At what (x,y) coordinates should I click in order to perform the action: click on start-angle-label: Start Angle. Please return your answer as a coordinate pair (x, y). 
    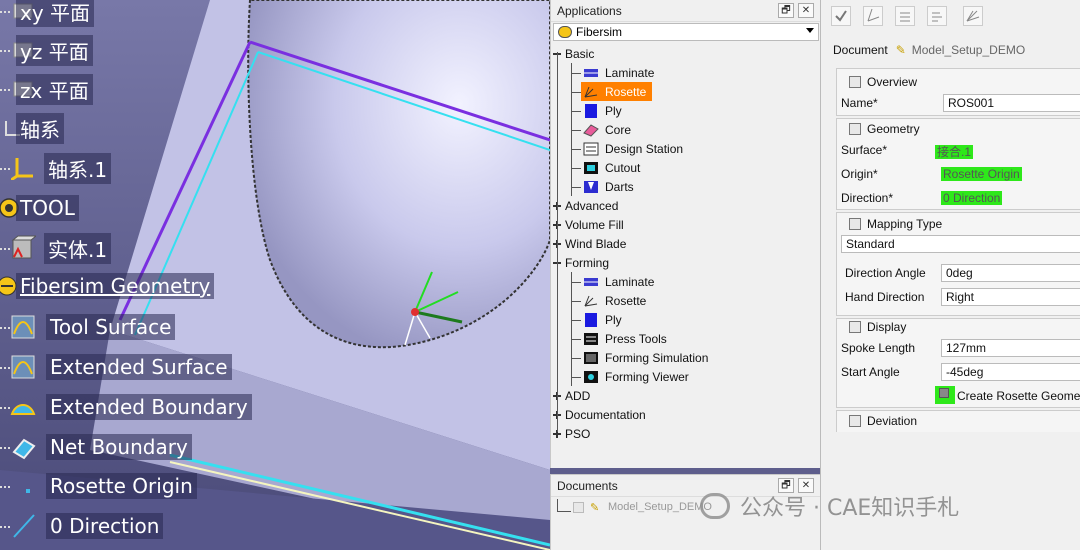
    Looking at the image, I should click on (870, 372).